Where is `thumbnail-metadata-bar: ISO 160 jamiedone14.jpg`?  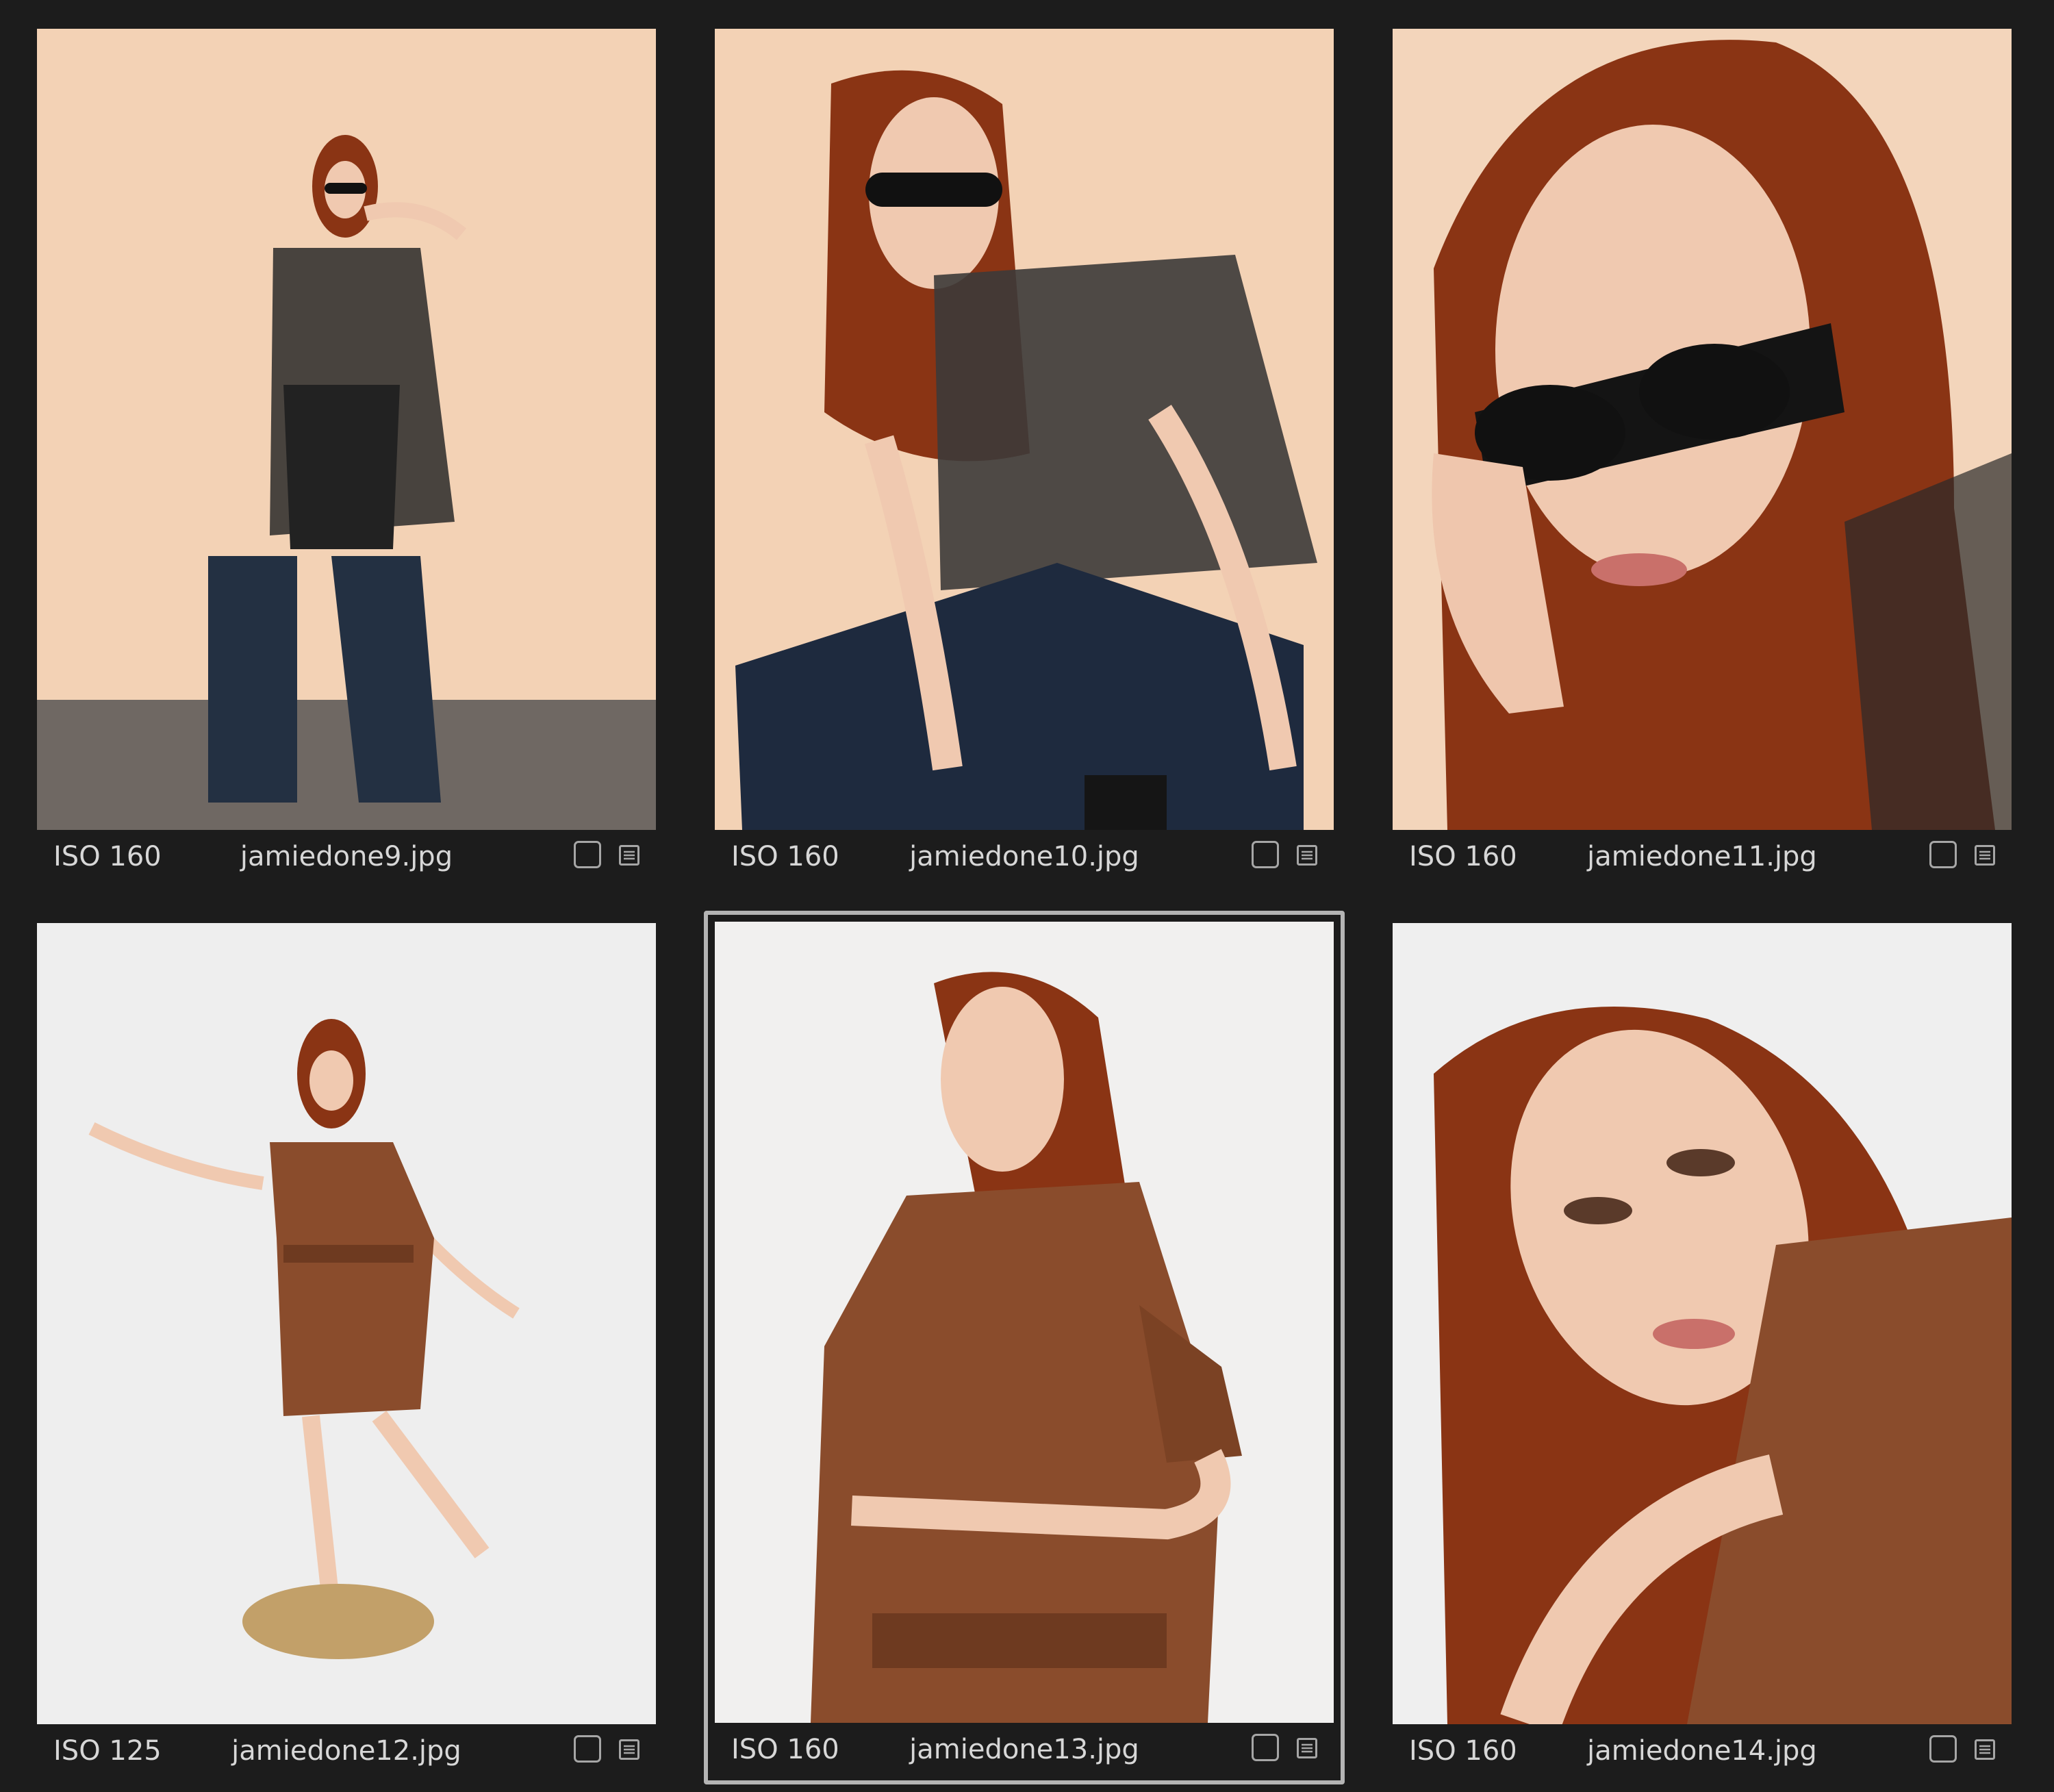 thumbnail-metadata-bar: ISO 160 jamiedone14.jpg is located at coordinates (1702, 1751).